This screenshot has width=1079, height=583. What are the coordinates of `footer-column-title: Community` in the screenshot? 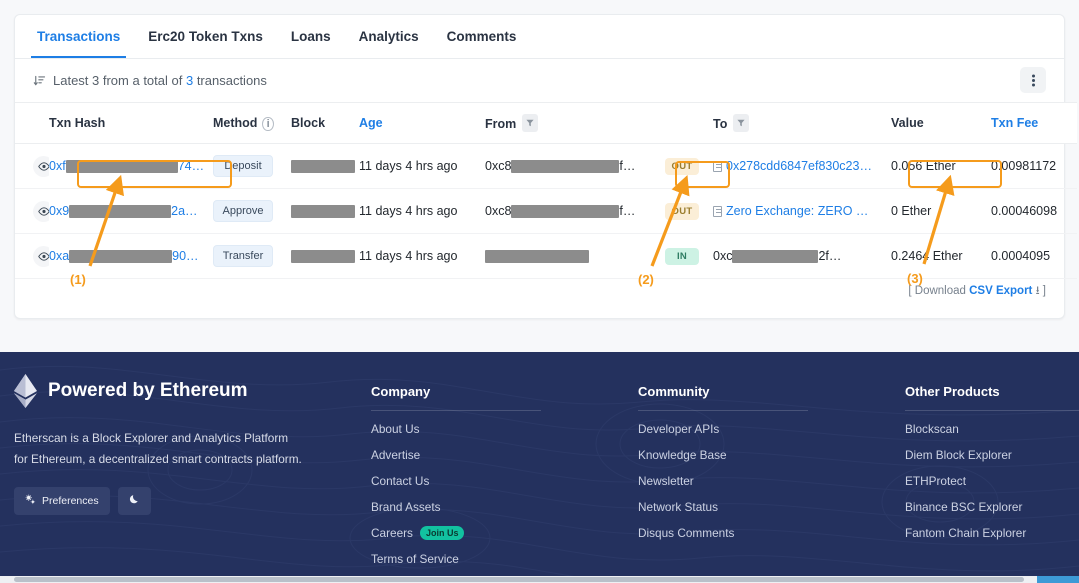 It's located at (723, 397).